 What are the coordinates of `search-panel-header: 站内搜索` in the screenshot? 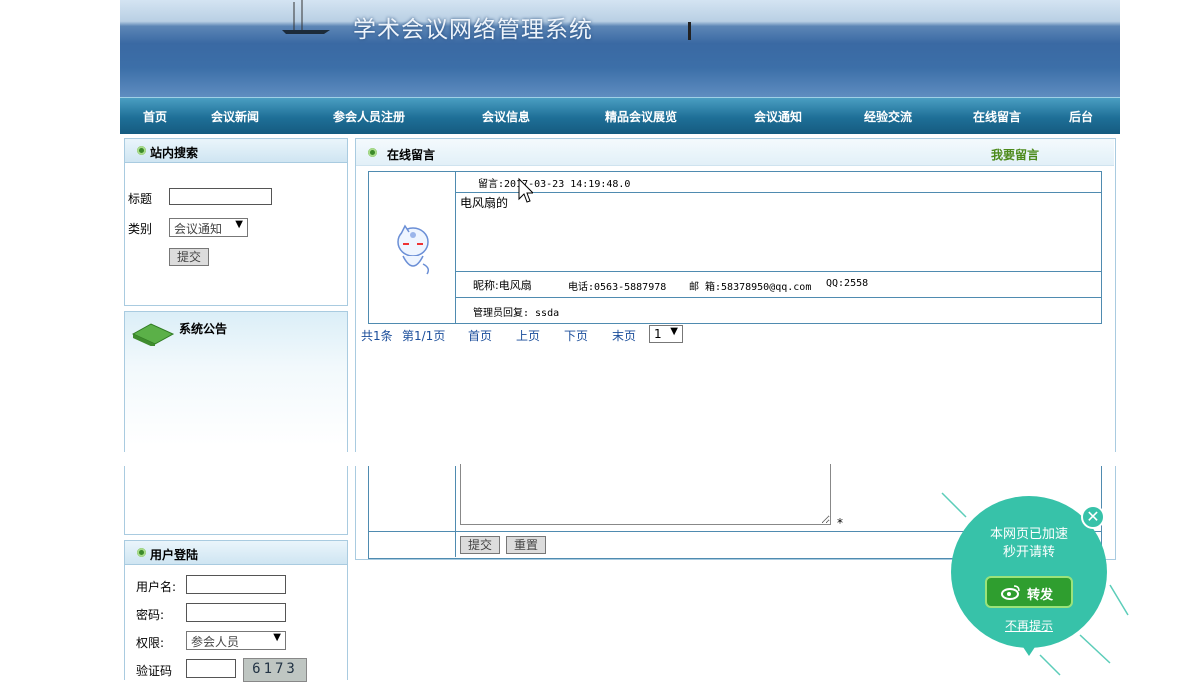 It's located at (236, 151).